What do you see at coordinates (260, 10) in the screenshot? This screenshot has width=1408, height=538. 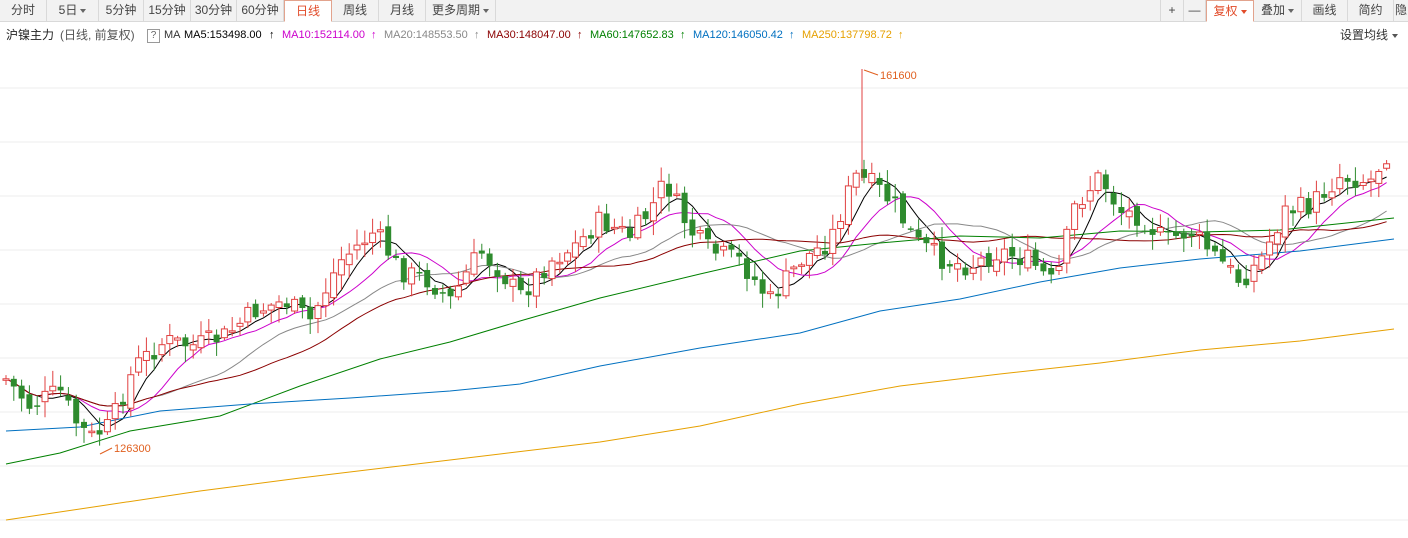 I see `tab-60min: 60分钟` at bounding box center [260, 10].